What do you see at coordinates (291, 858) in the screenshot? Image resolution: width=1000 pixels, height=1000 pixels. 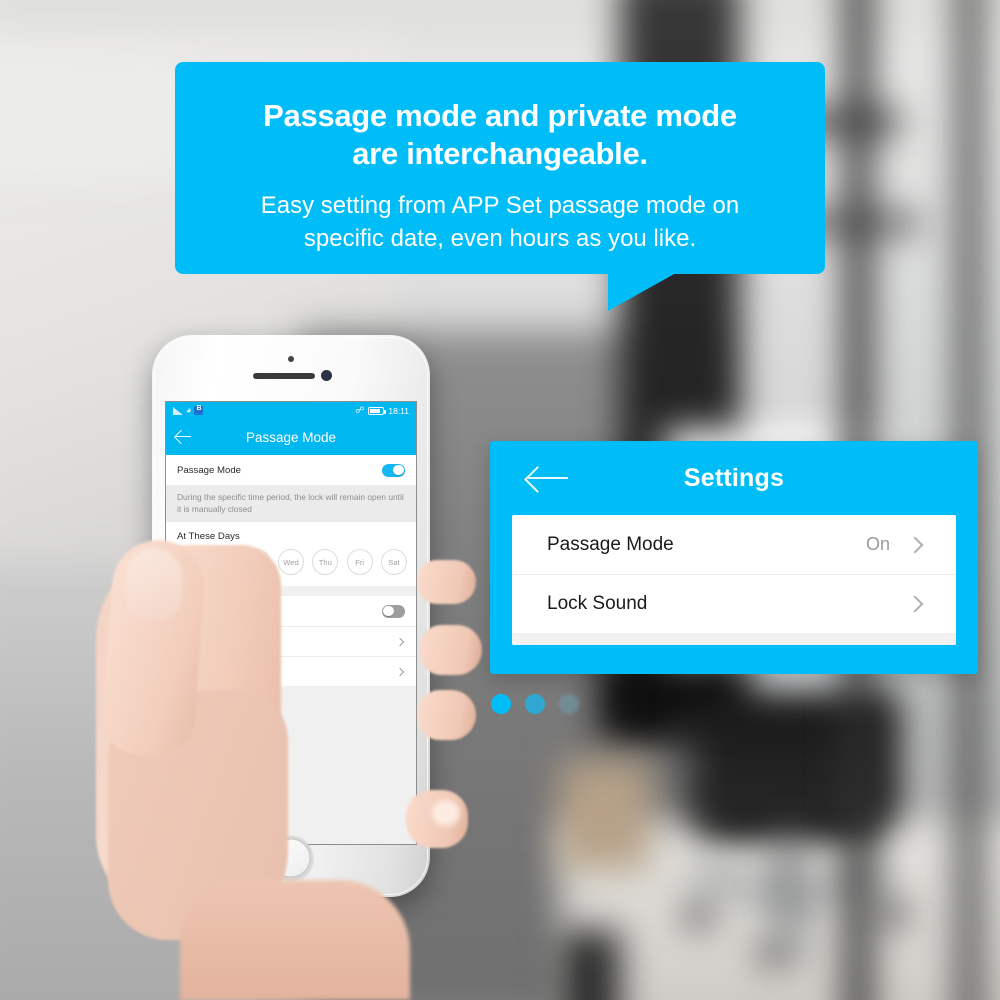 I see `home-button` at bounding box center [291, 858].